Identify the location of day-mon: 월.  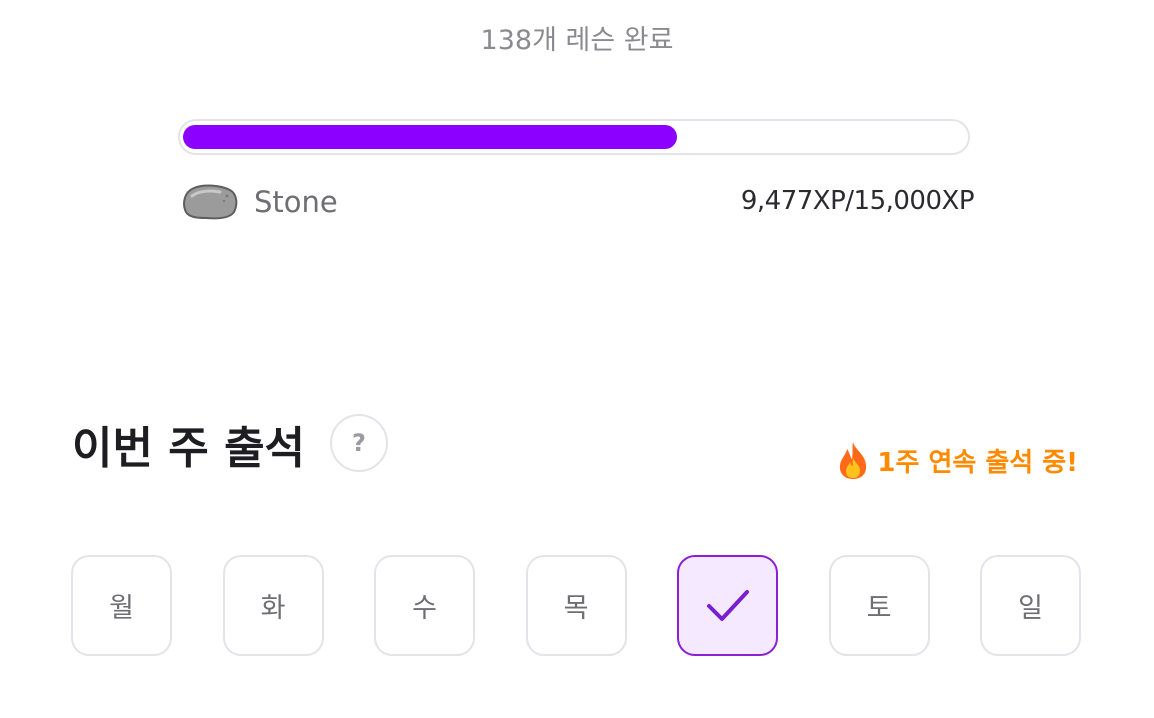
(121, 605).